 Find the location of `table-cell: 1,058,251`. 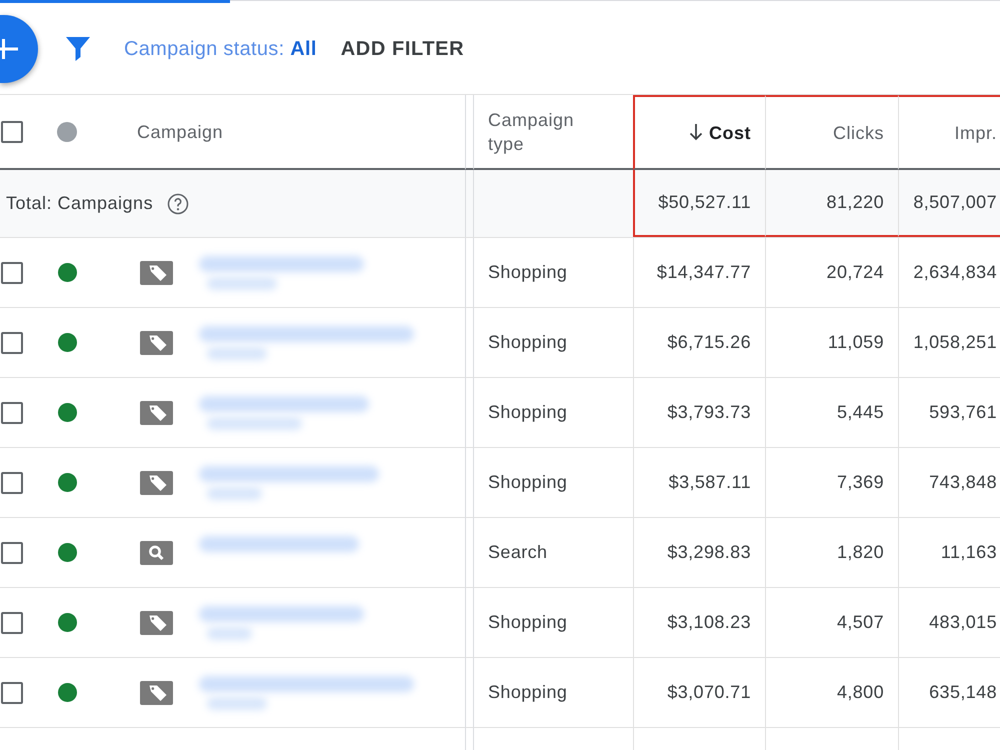

table-cell: 1,058,251 is located at coordinates (949, 343).